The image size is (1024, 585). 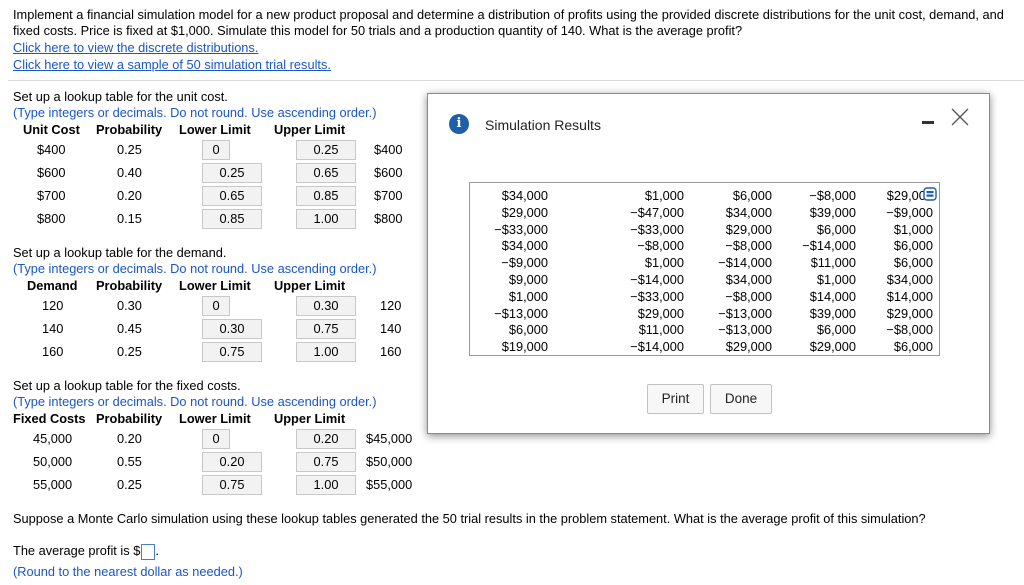 What do you see at coordinates (543, 125) in the screenshot?
I see `dialog-title: Simulation Results` at bounding box center [543, 125].